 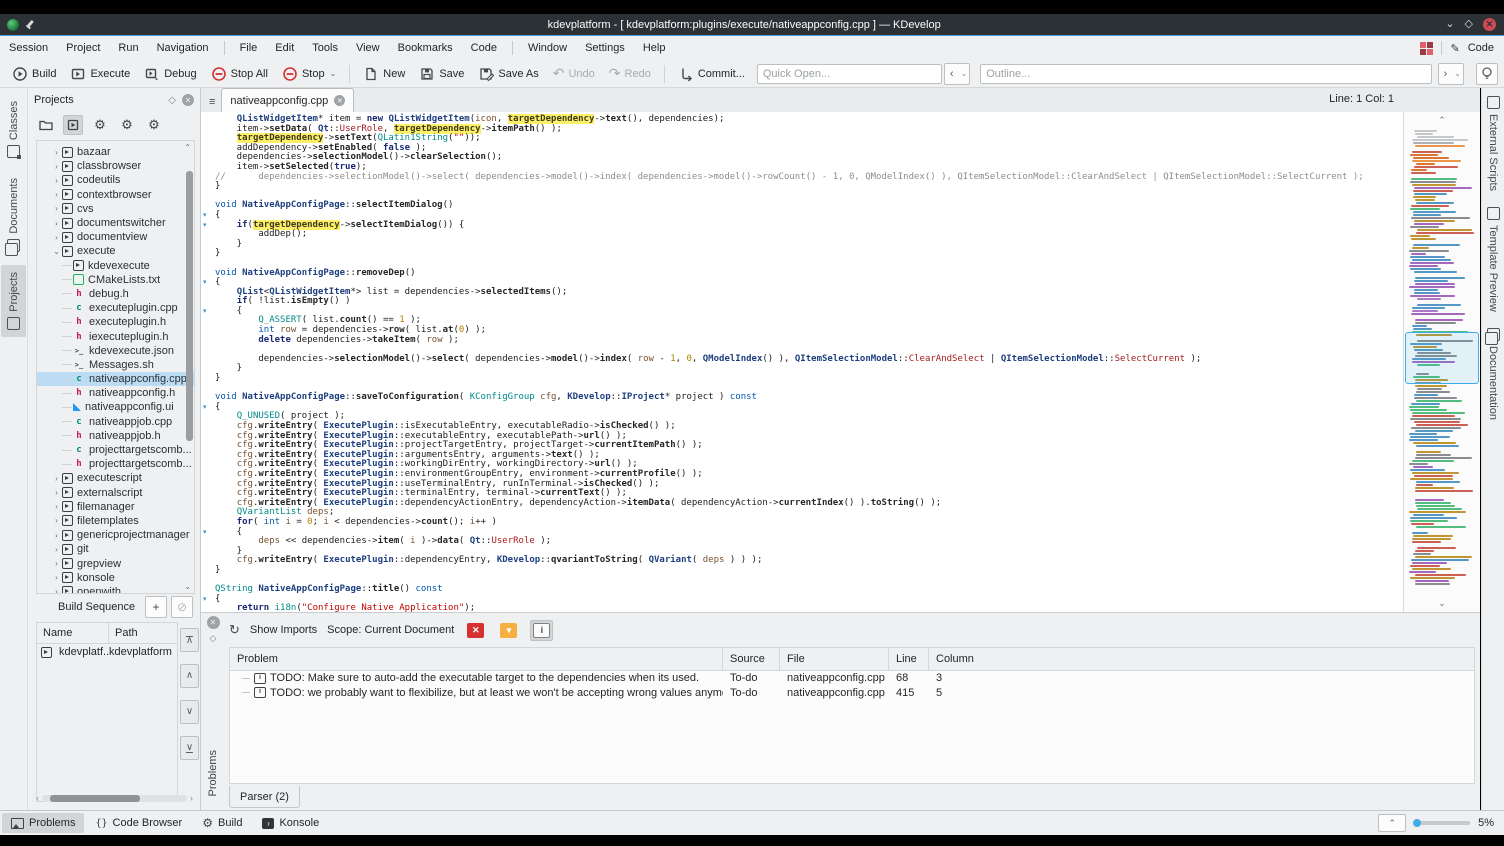 What do you see at coordinates (1469, 24) in the screenshot?
I see `maximize-button: ◇` at bounding box center [1469, 24].